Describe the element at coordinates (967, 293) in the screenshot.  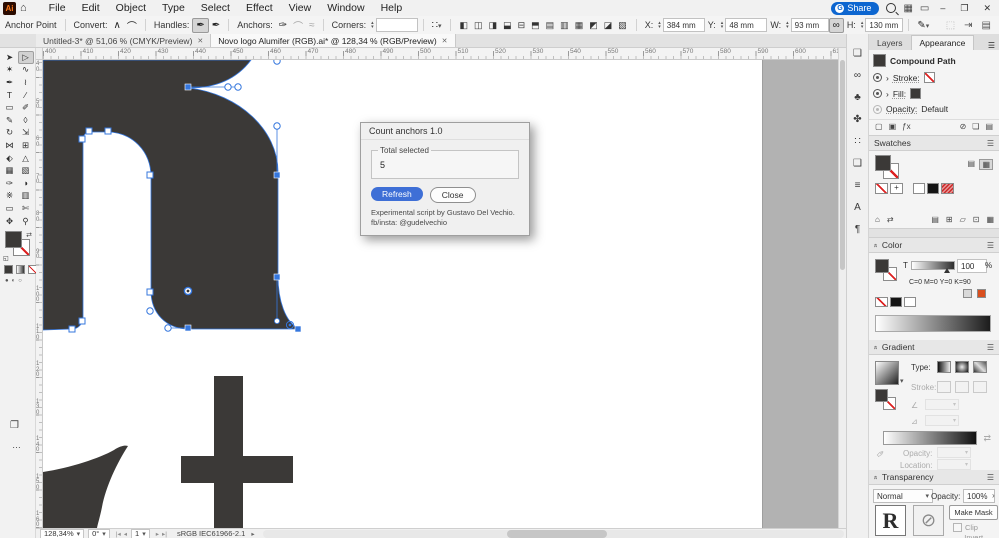
I see `last-color-swatch` at that location.